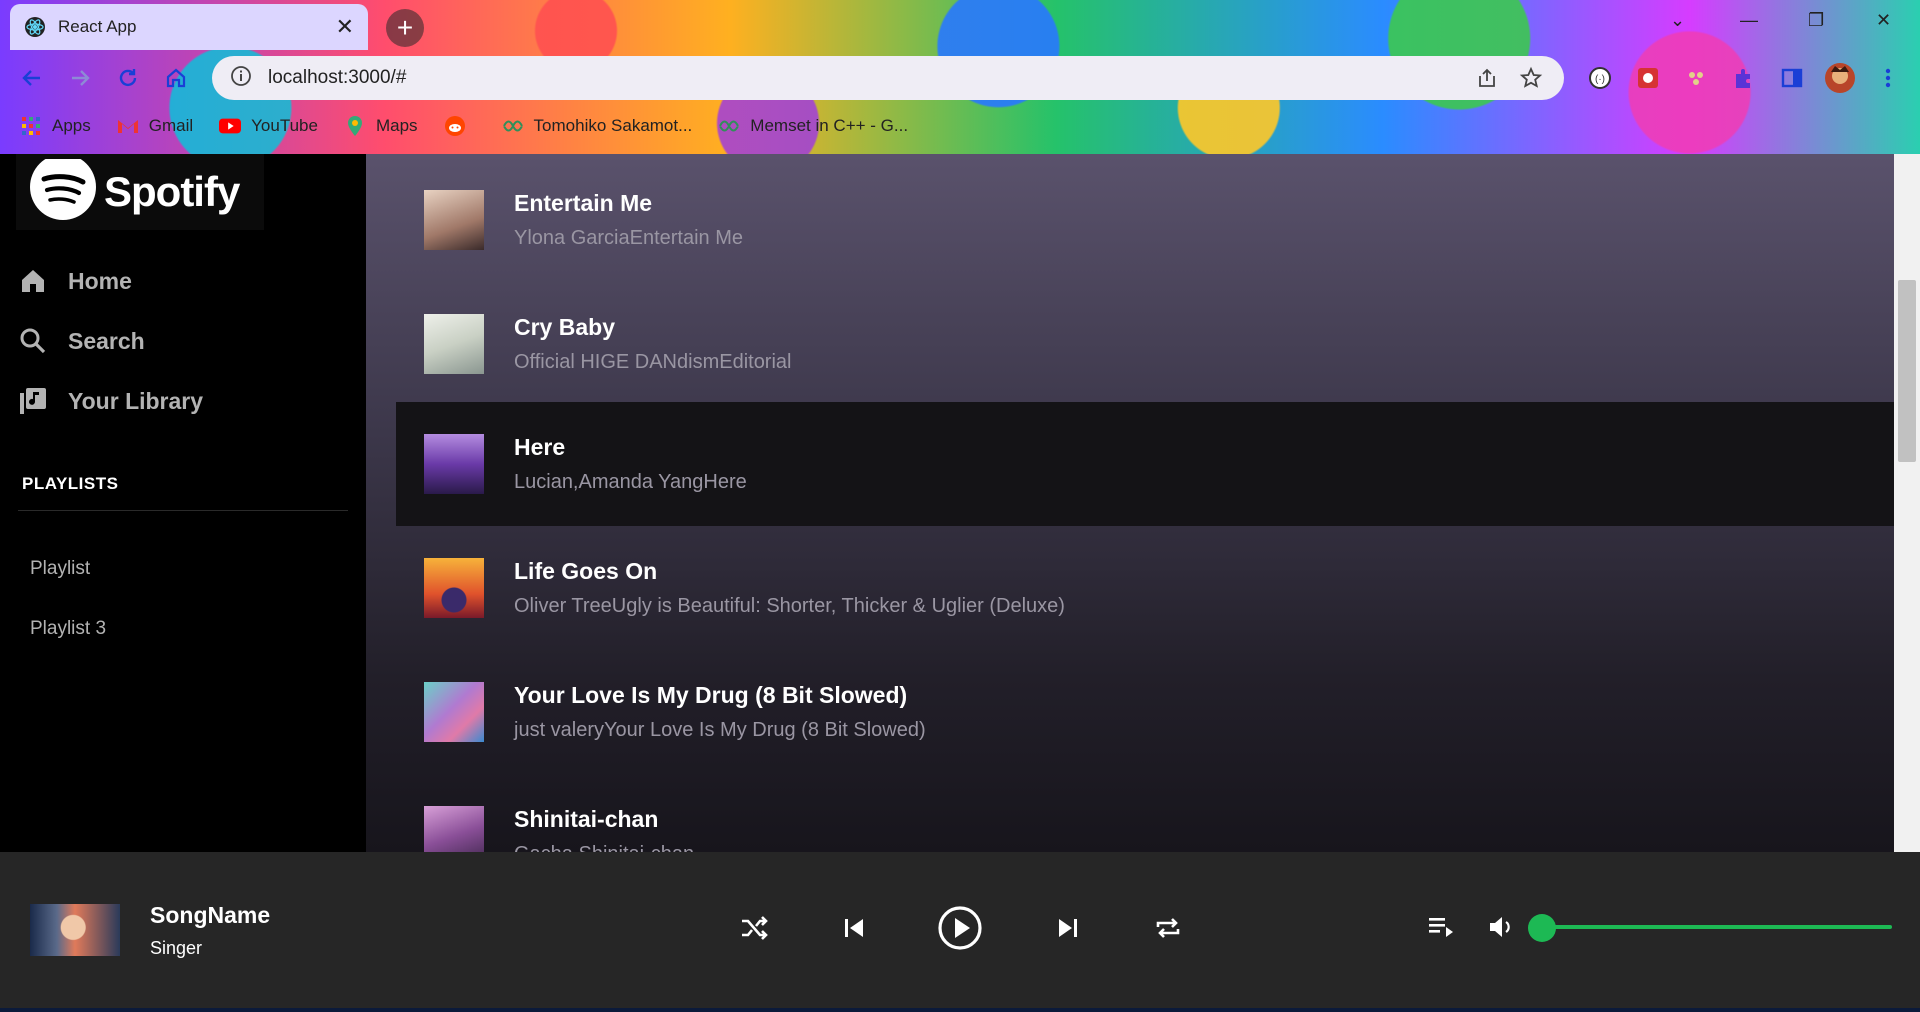  Describe the element at coordinates (63, 189) in the screenshot. I see `spotify-logo-icon` at that location.